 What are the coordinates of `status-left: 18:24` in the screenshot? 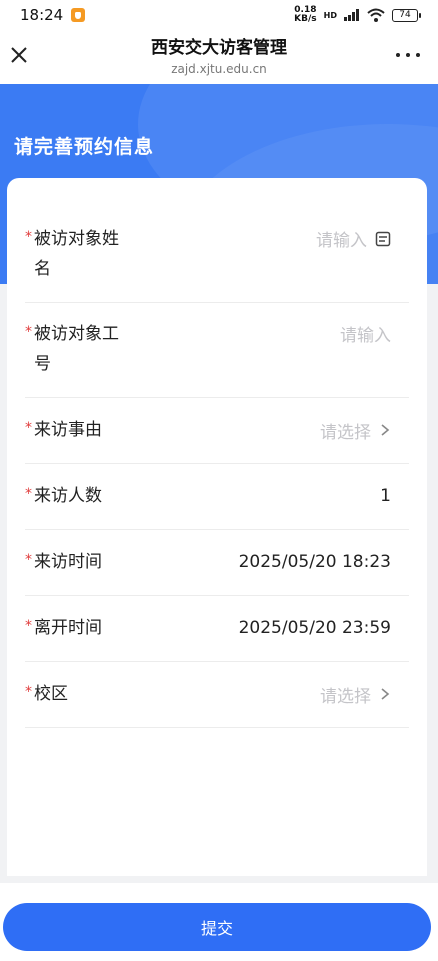 It's located at (53, 15).